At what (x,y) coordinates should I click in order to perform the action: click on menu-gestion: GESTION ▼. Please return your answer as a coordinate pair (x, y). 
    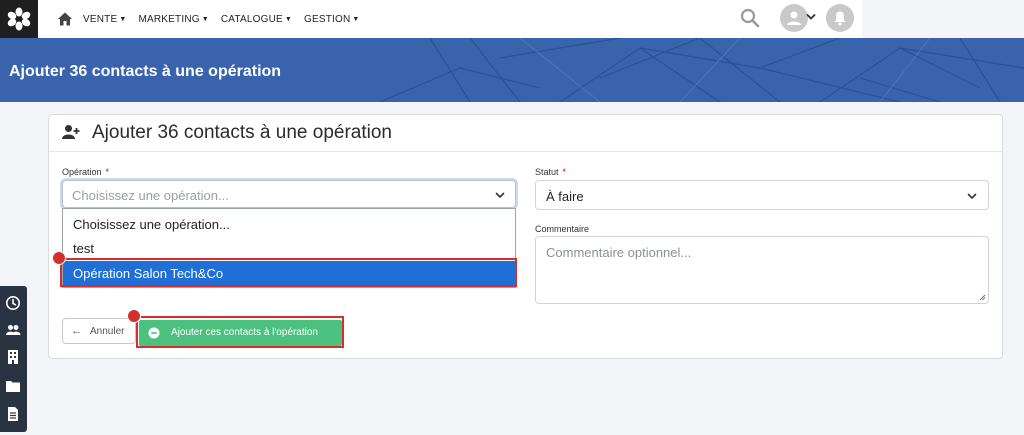
    Looking at the image, I should click on (332, 19).